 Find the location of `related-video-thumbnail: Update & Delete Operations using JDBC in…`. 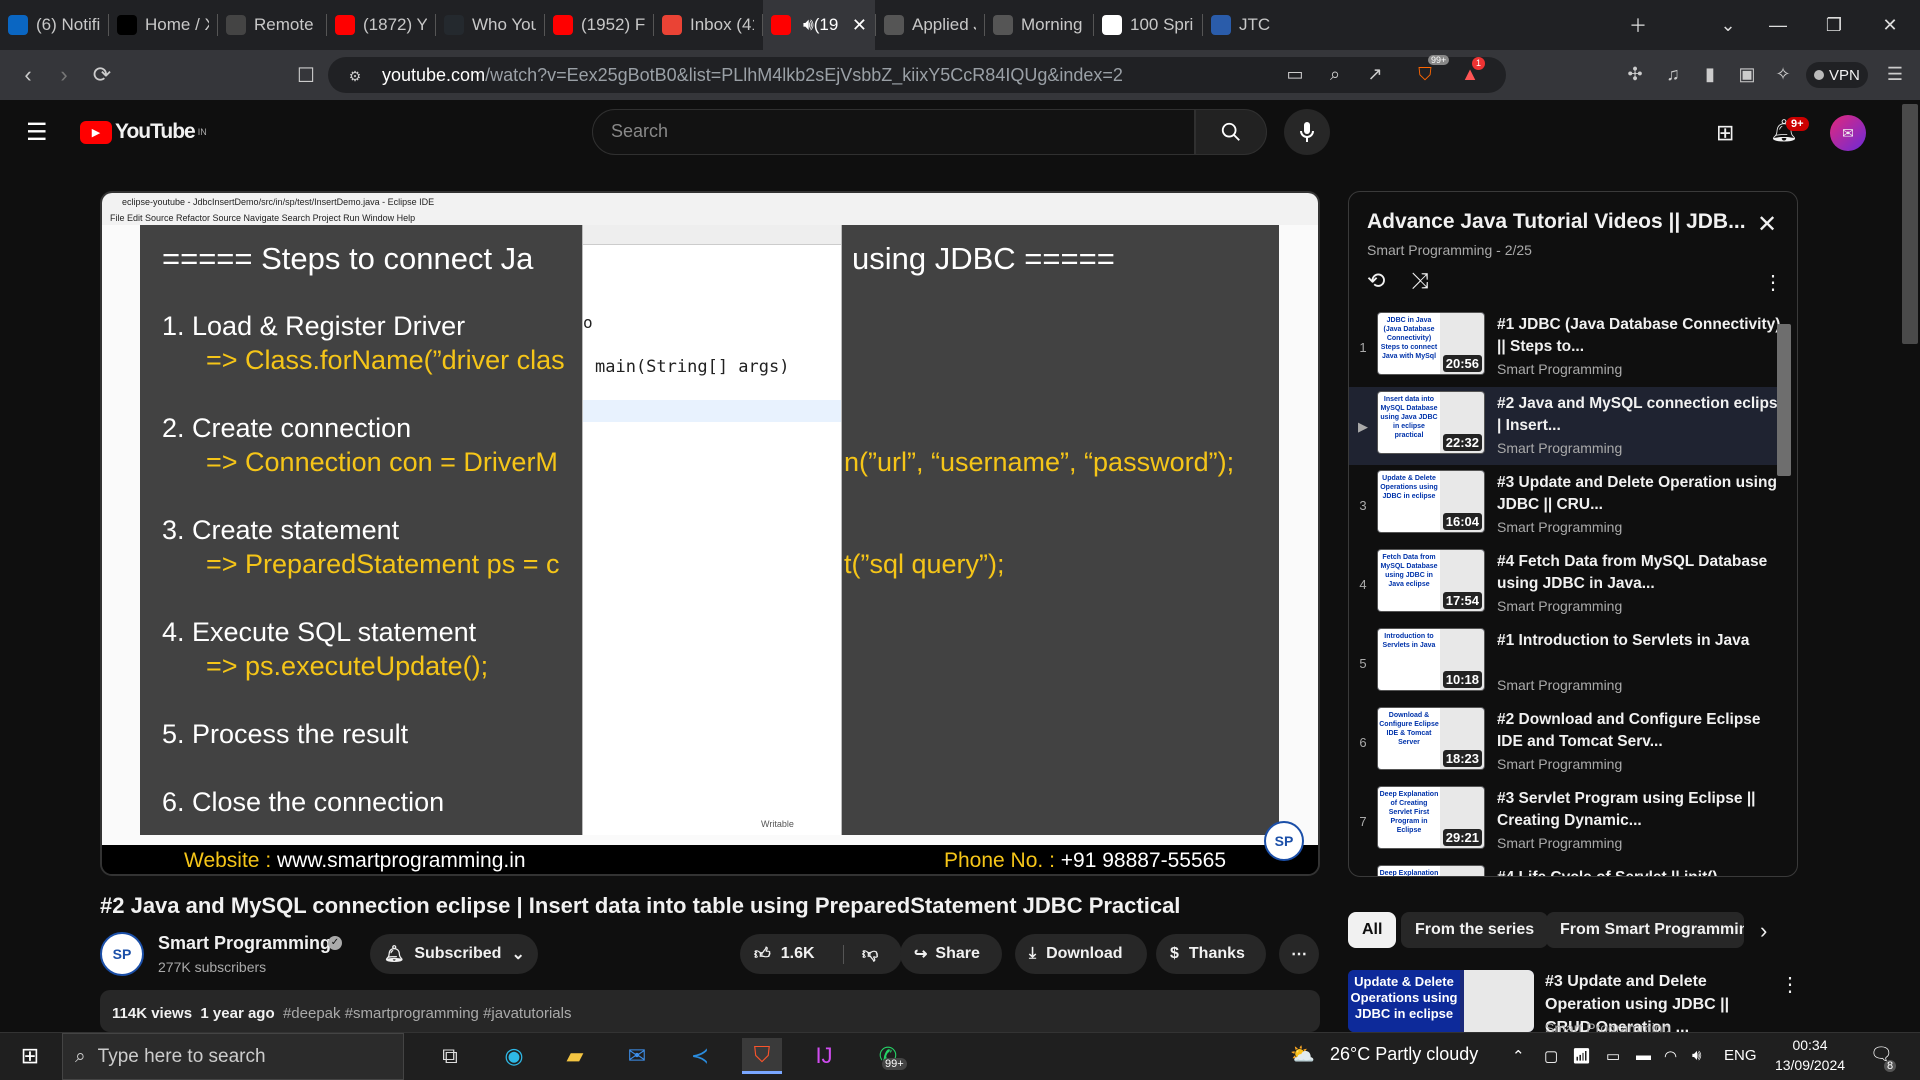

related-video-thumbnail: Update & Delete Operations using JDBC in… is located at coordinates (1441, 1001).